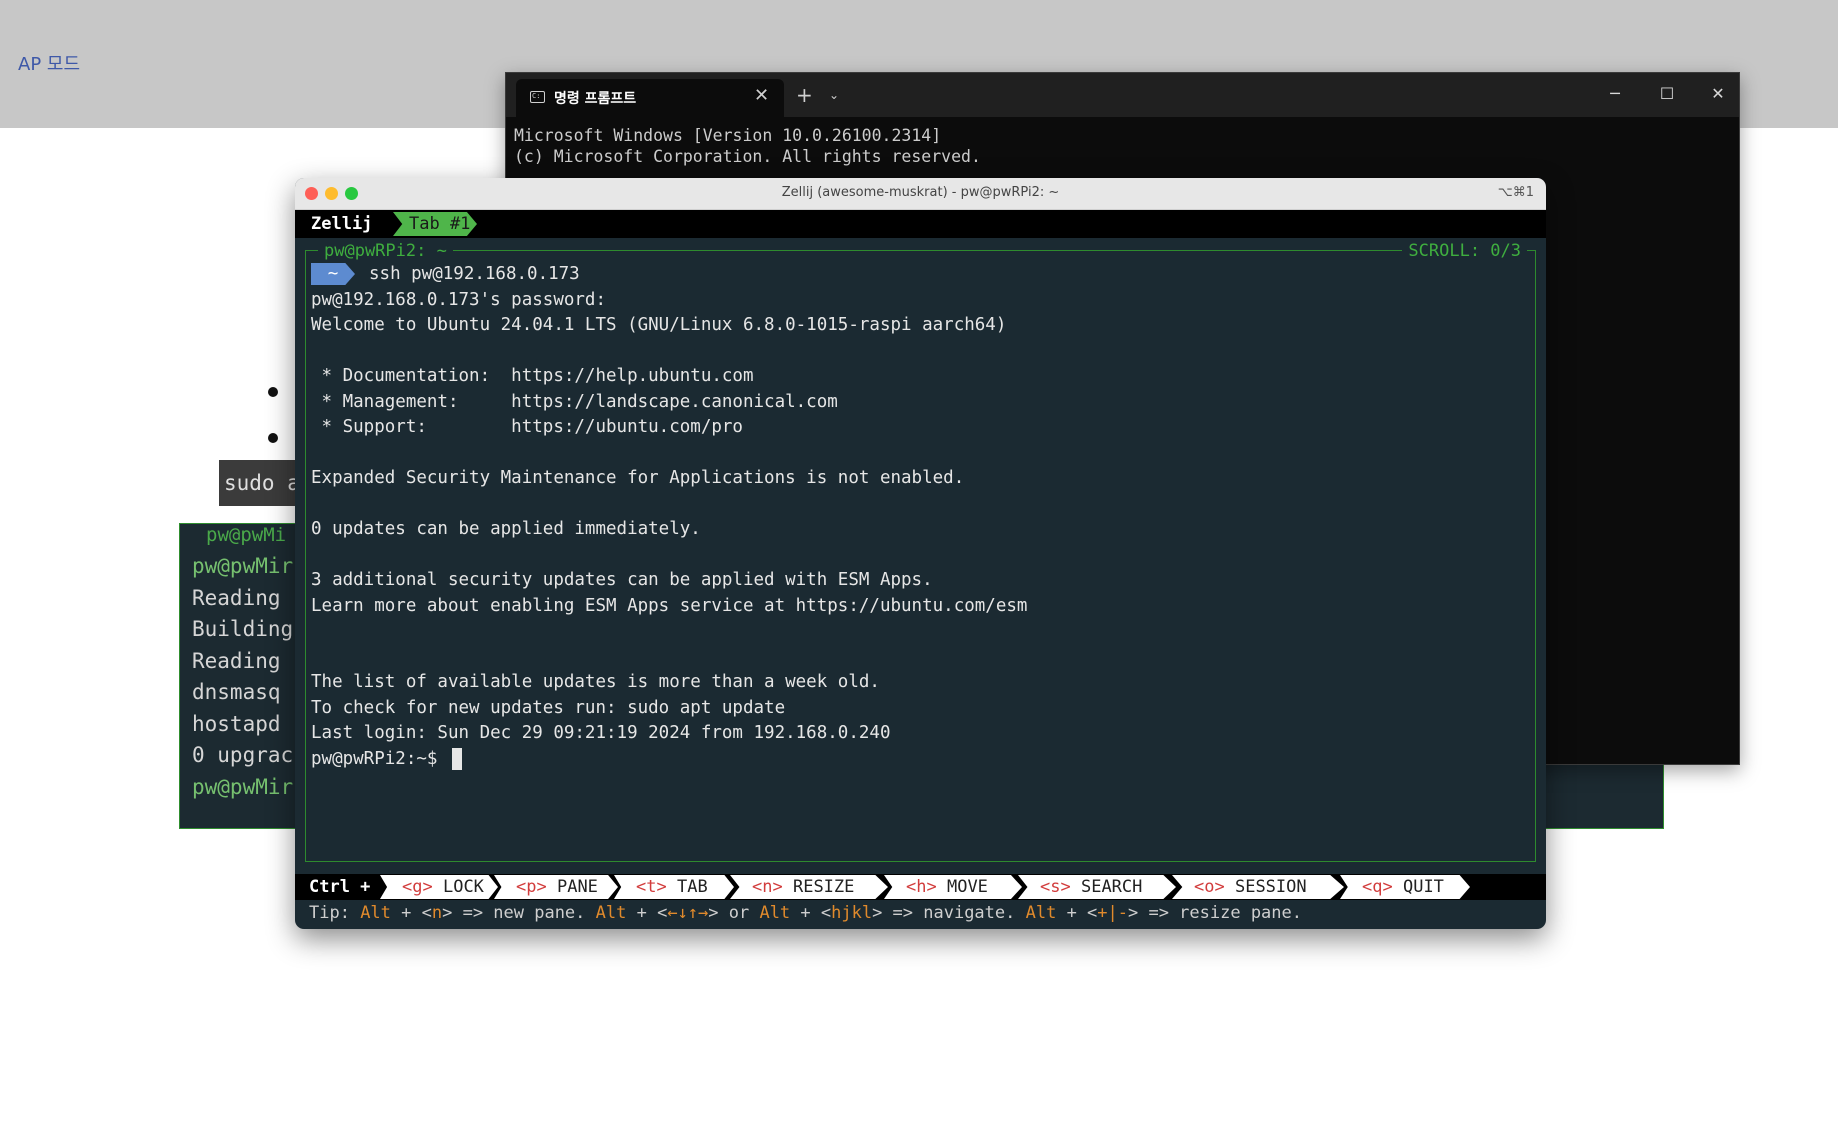 Image resolution: width=1838 pixels, height=1125 pixels. Describe the element at coordinates (674, 887) in the screenshot. I see `tab-mode-button: <t> TAB` at that location.